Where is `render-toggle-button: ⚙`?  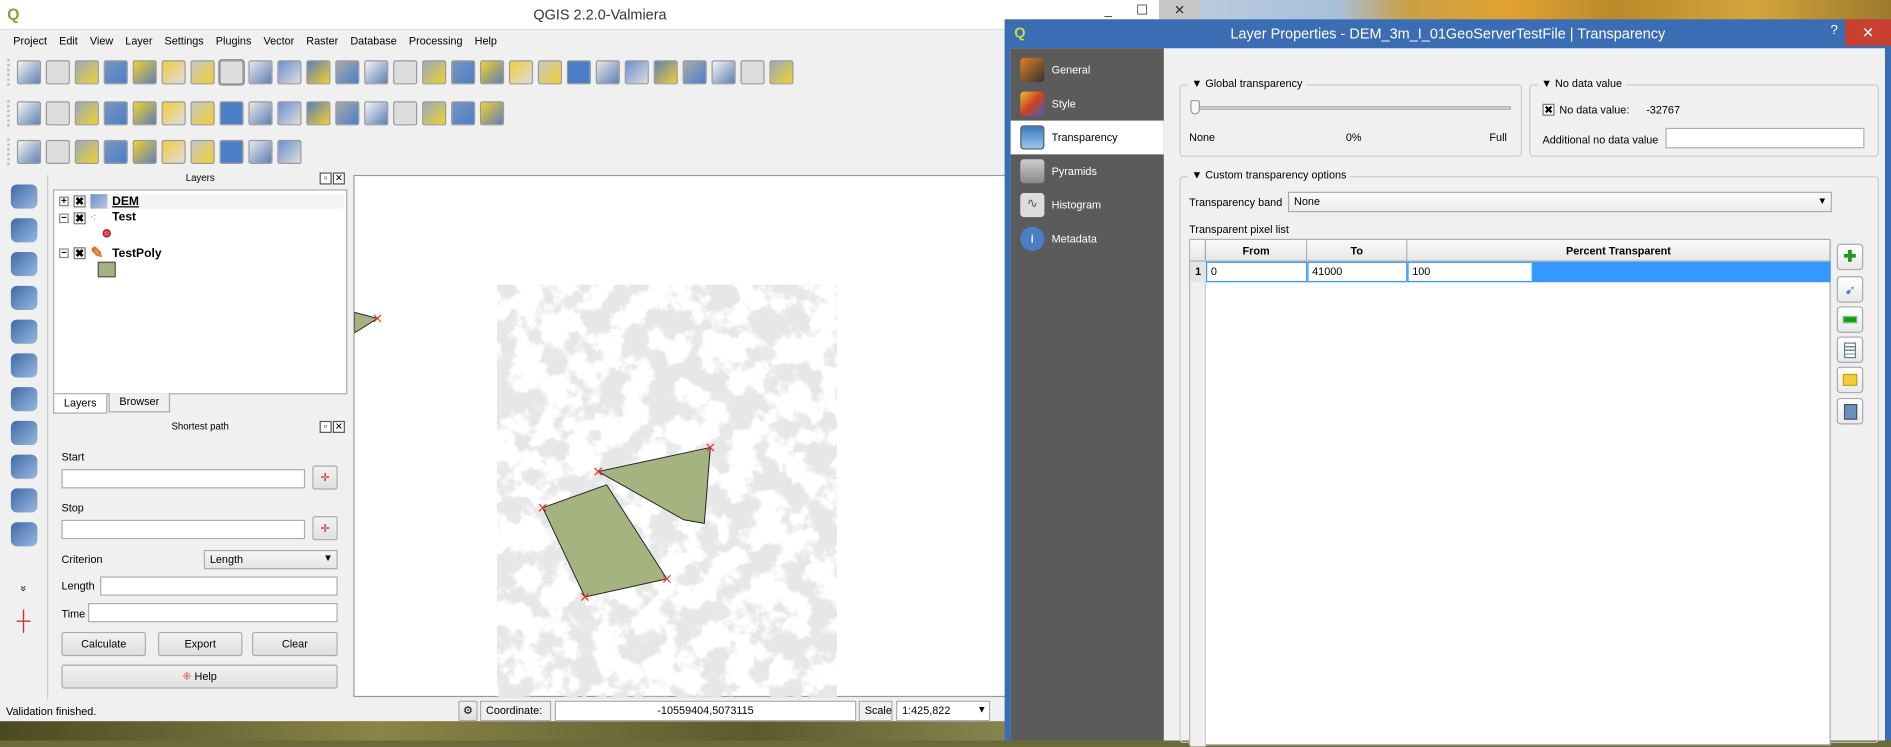 render-toggle-button: ⚙ is located at coordinates (468, 711).